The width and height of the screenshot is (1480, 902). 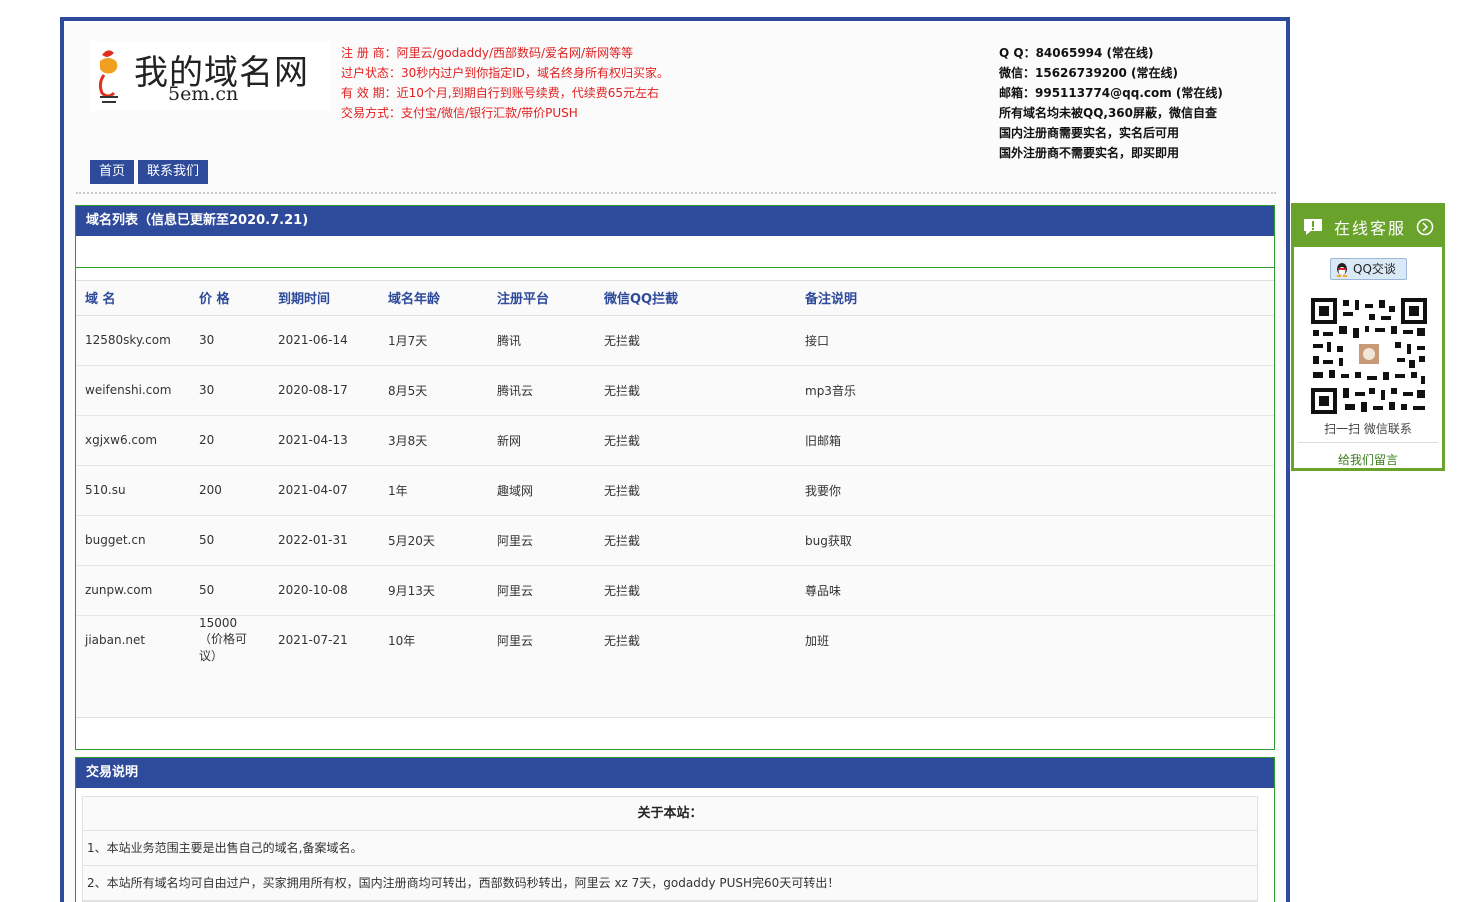 What do you see at coordinates (324, 440) in the screenshot?
I see `cell-expiry: 2021-04-13` at bounding box center [324, 440].